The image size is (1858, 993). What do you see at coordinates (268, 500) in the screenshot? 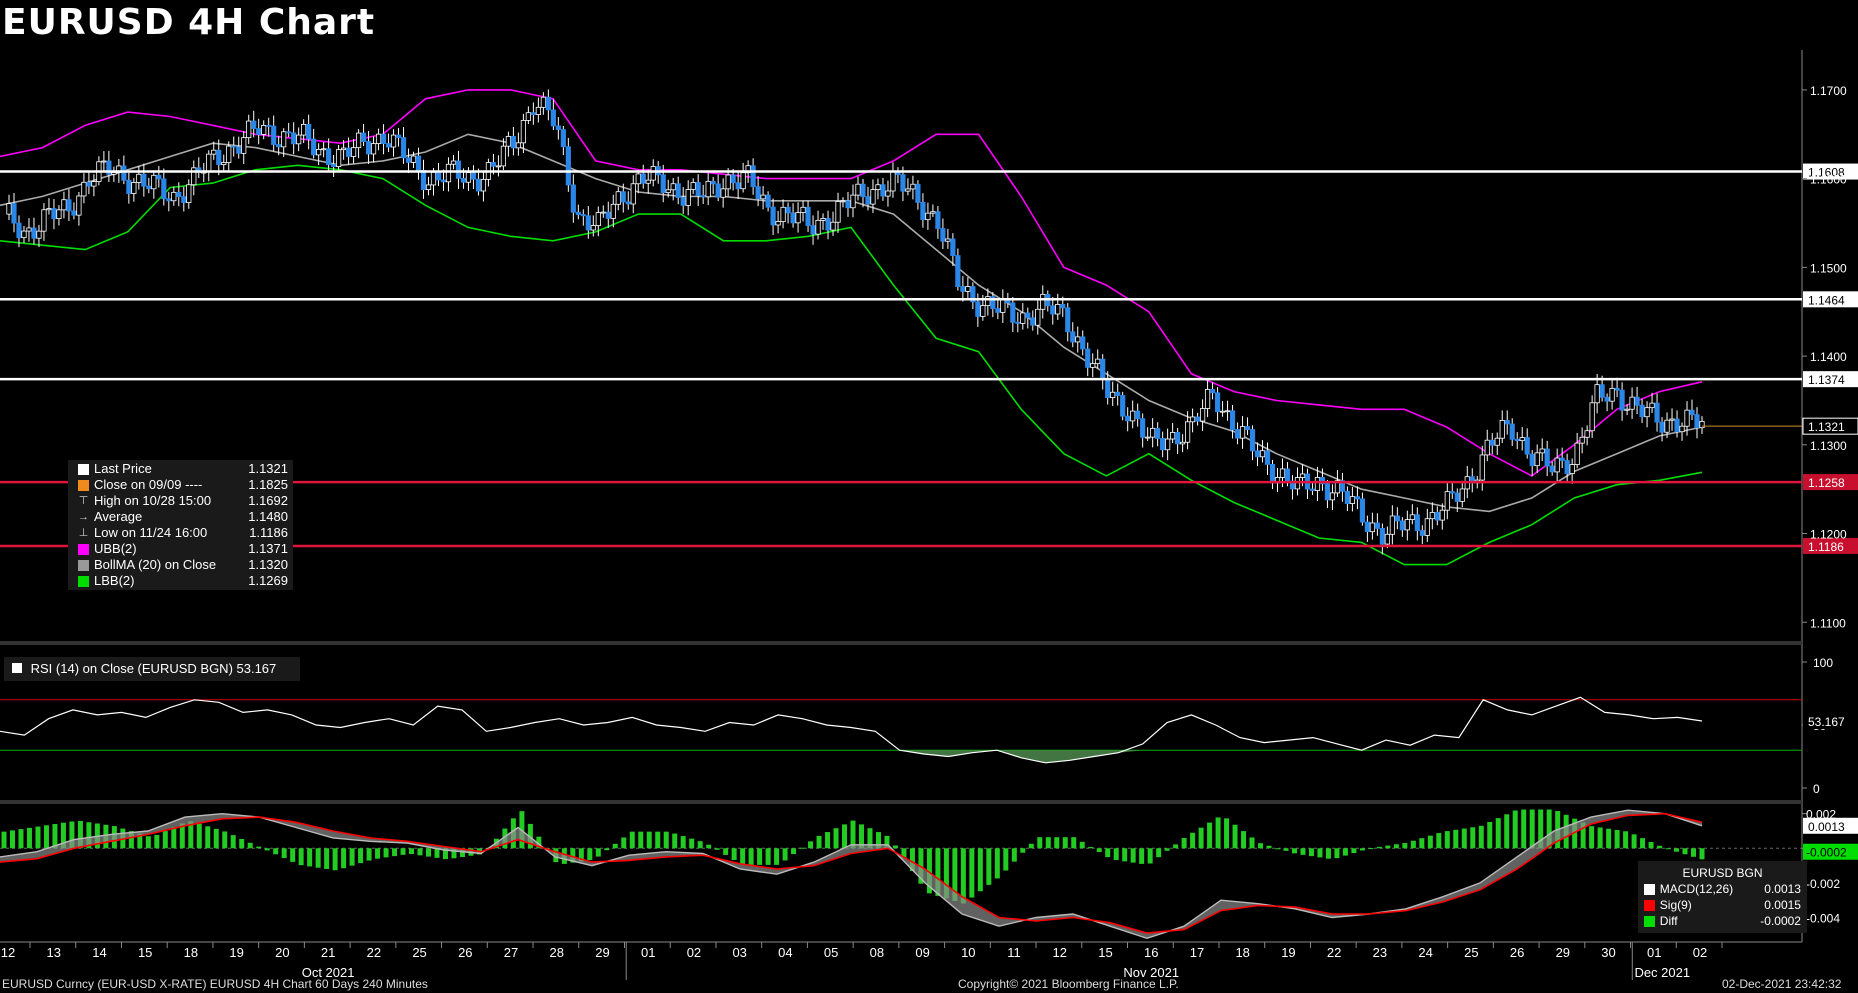
I see `price-legend-value: 1.1692` at bounding box center [268, 500].